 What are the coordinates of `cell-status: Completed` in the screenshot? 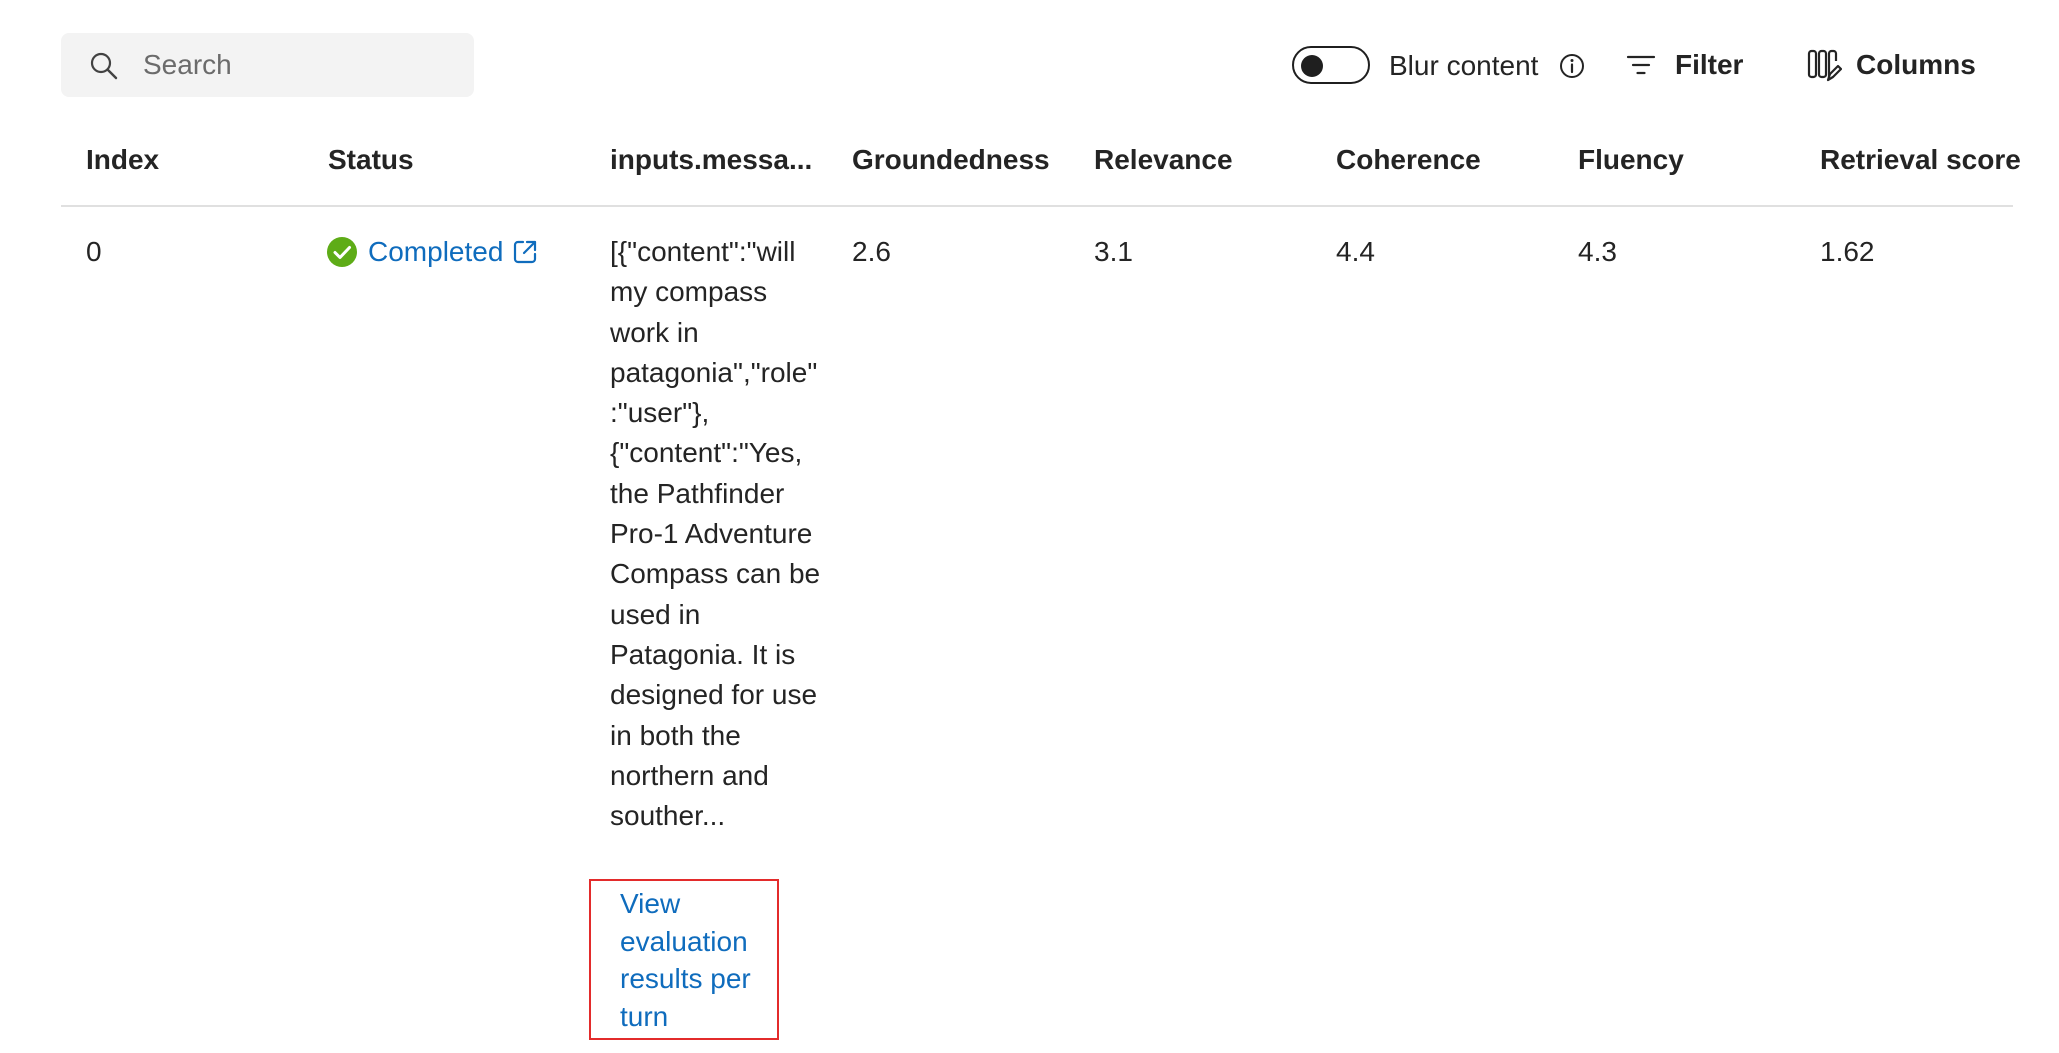 It's located at (432, 252).